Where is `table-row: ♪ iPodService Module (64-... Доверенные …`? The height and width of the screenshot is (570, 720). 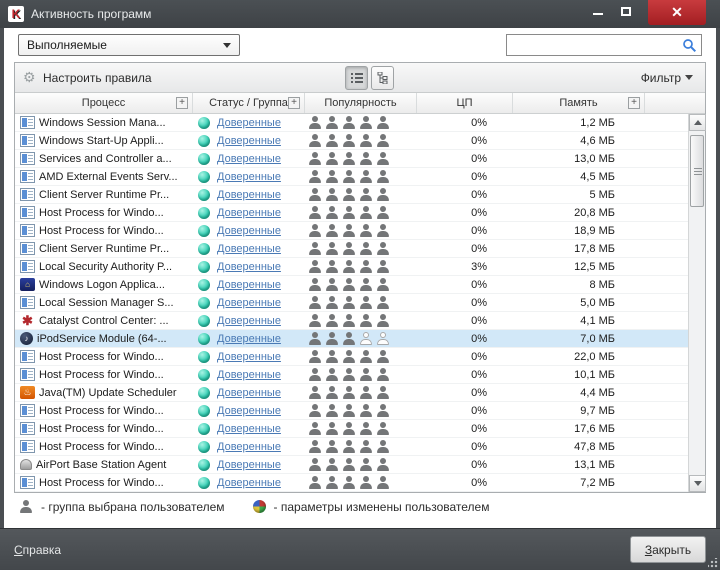 table-row: ♪ iPodService Module (64-... Доверенные … is located at coordinates (351, 339).